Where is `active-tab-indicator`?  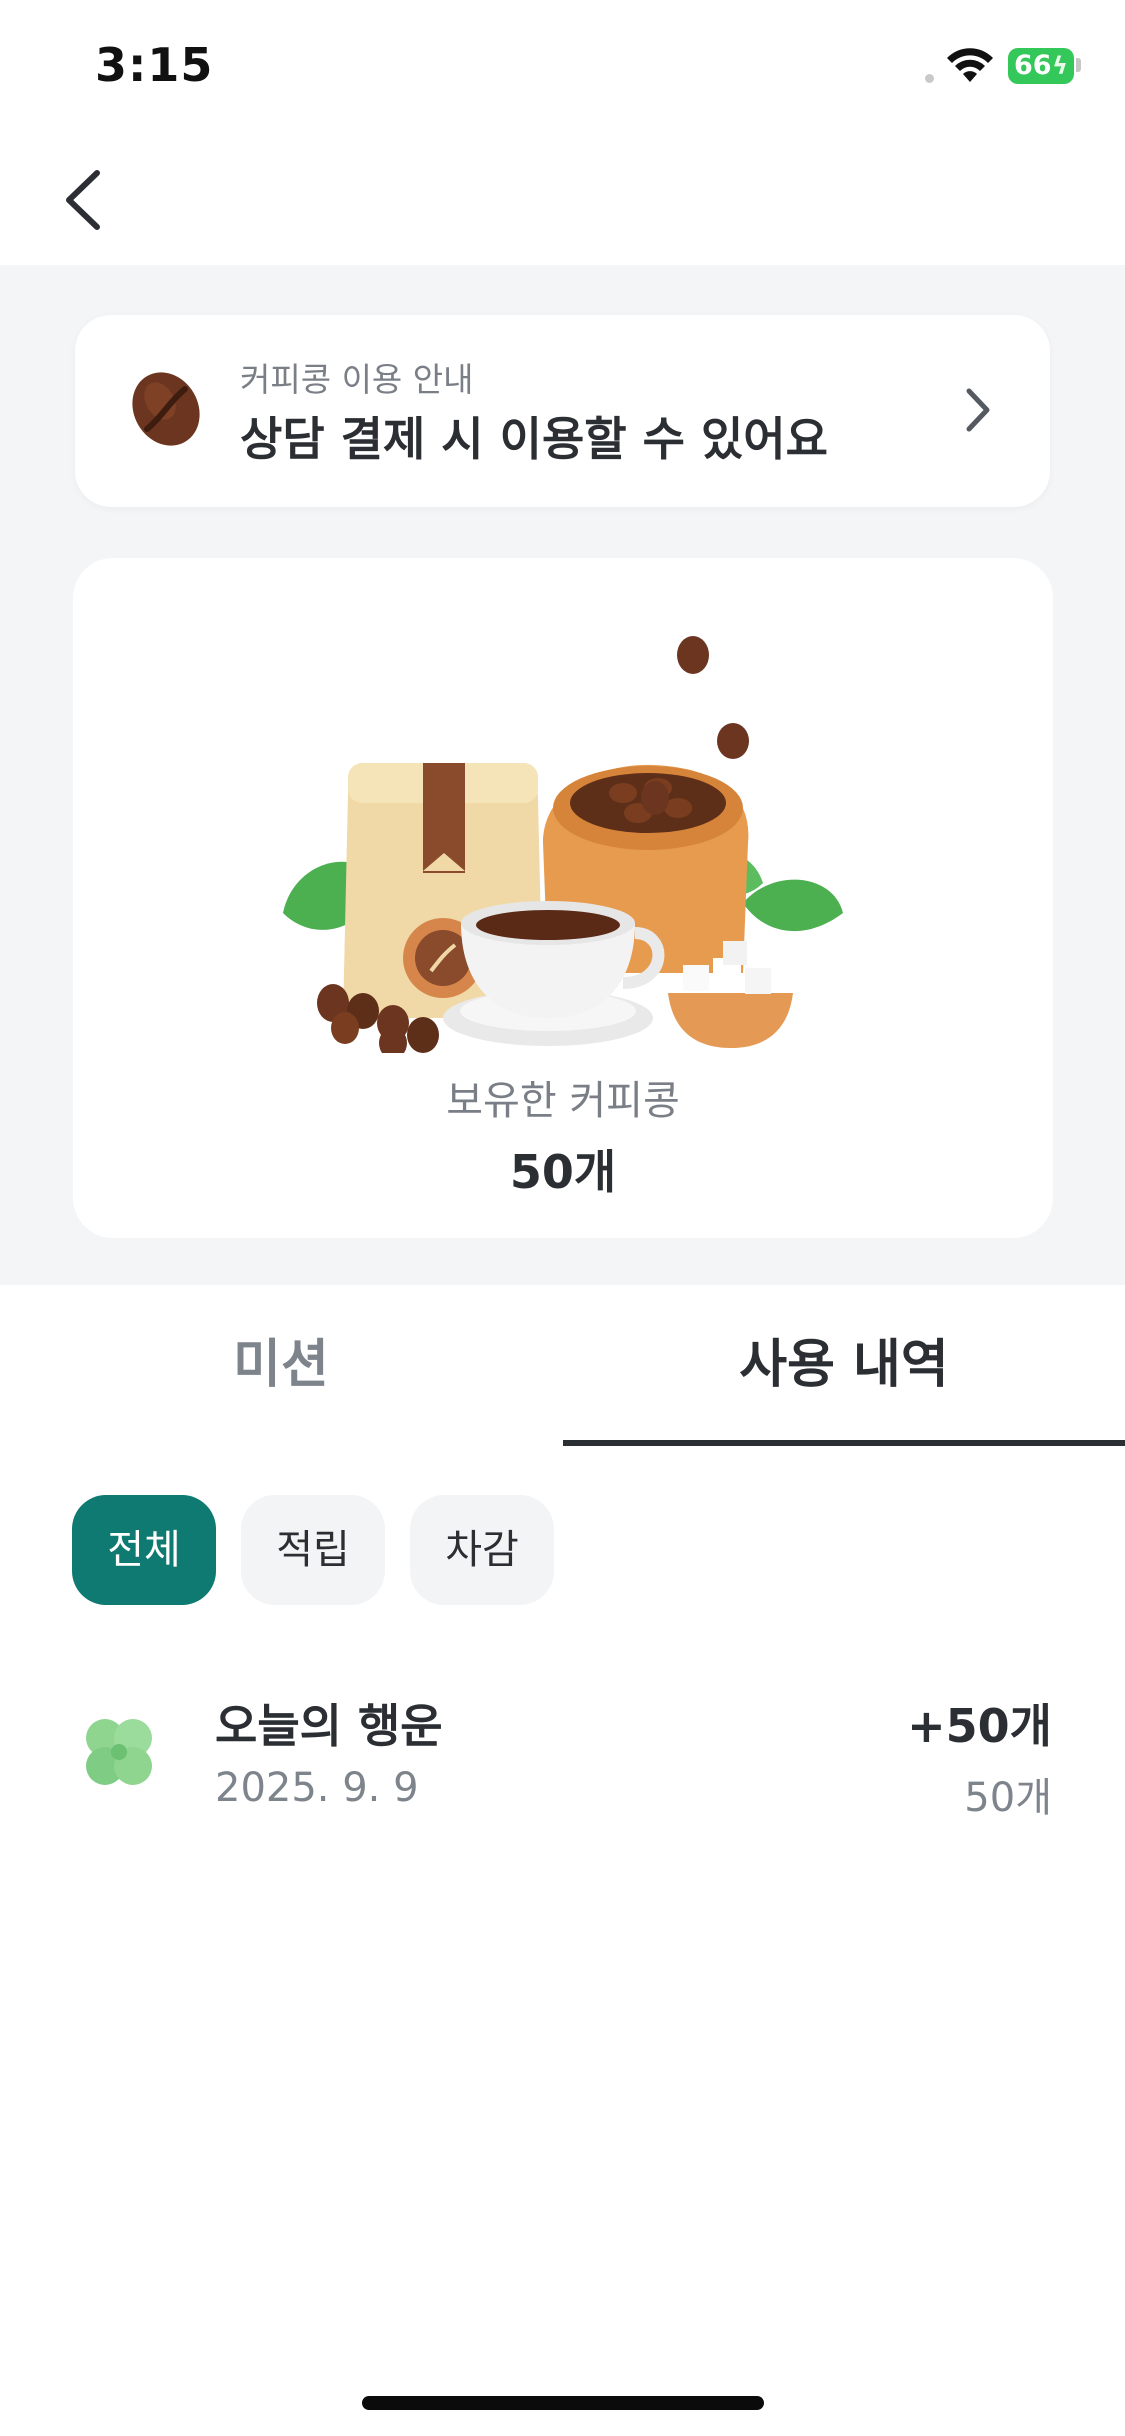 active-tab-indicator is located at coordinates (844, 1443).